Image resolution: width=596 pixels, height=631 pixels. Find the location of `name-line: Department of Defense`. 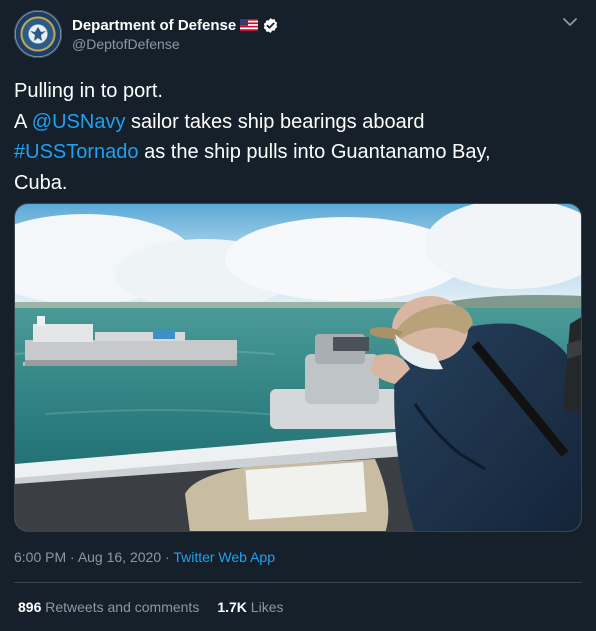

name-line: Department of Defense is located at coordinates (175, 25).